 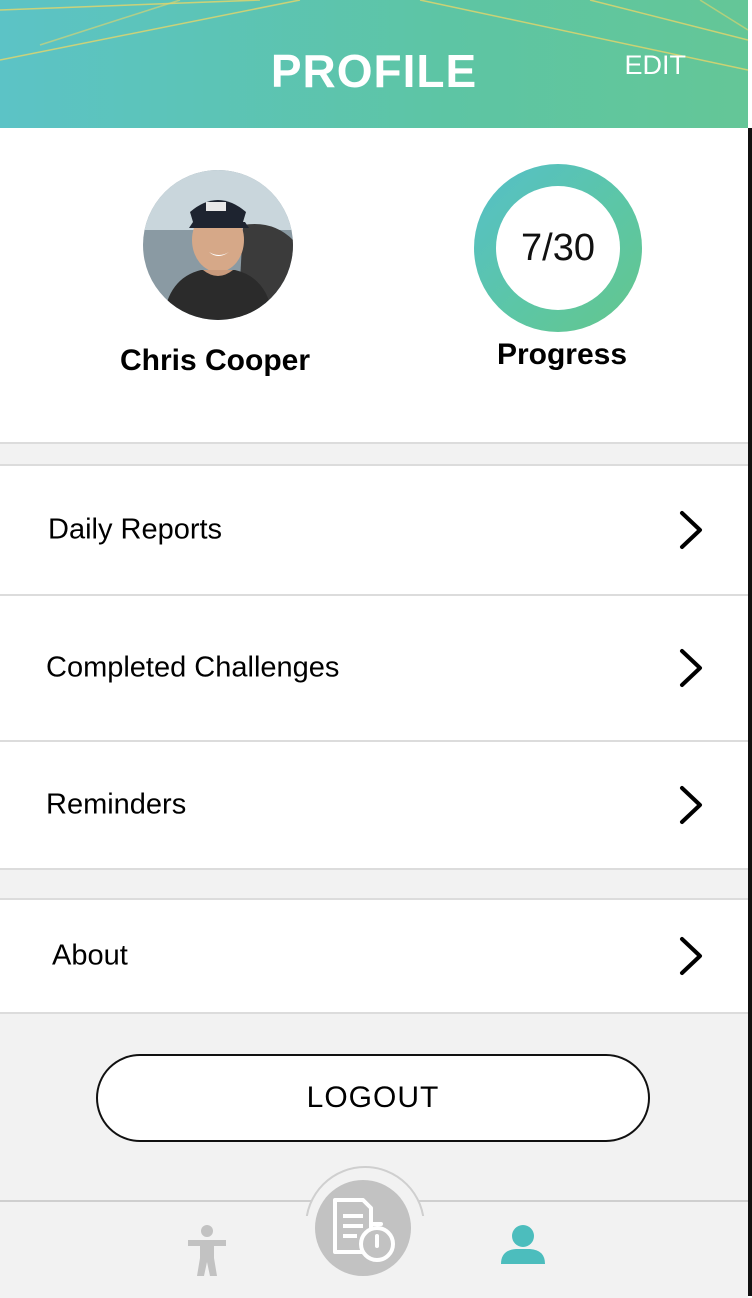 I want to click on menu-item-daily-reports: Daily Reports, so click(x=374, y=531).